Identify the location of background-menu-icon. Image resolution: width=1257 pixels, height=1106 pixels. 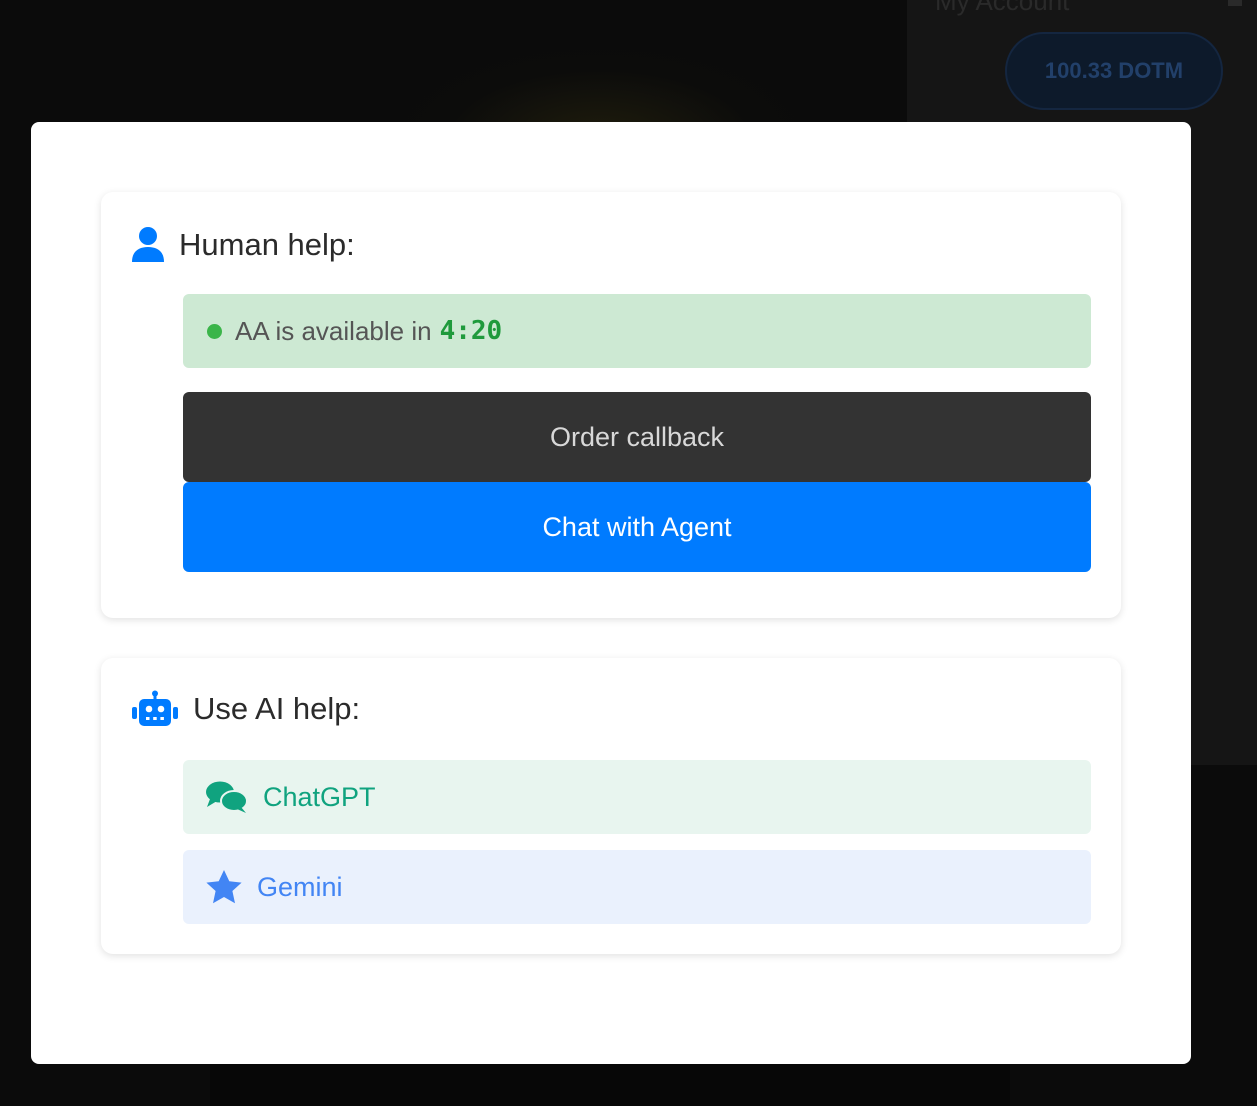
(1235, 3).